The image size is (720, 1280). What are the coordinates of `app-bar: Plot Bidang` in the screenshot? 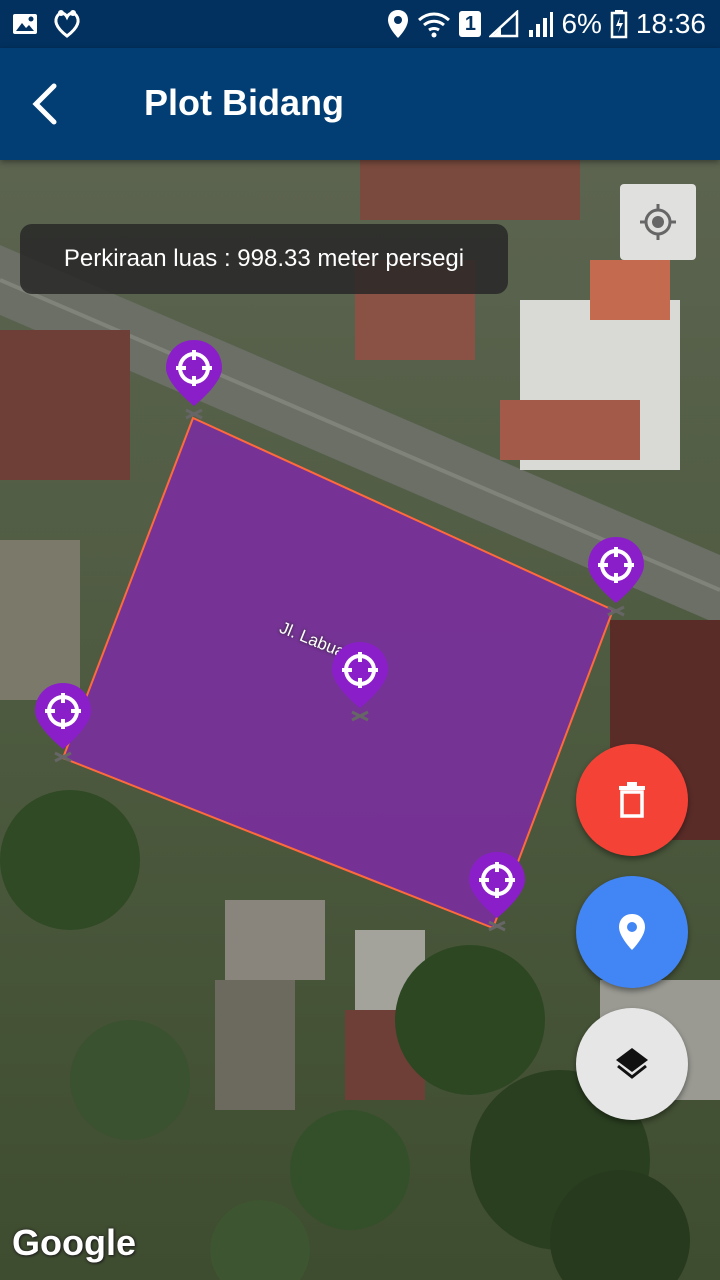 It's located at (360, 104).